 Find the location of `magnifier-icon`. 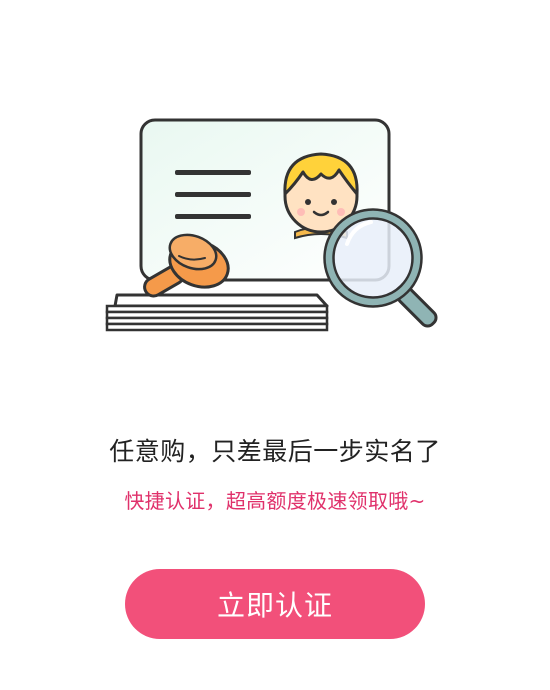

magnifier-icon is located at coordinates (380, 268).